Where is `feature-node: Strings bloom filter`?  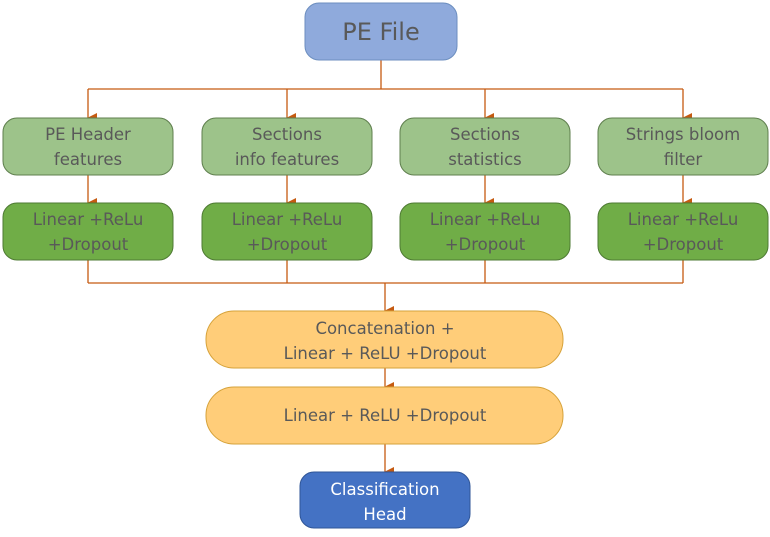 feature-node: Strings bloom filter is located at coordinates (683, 146).